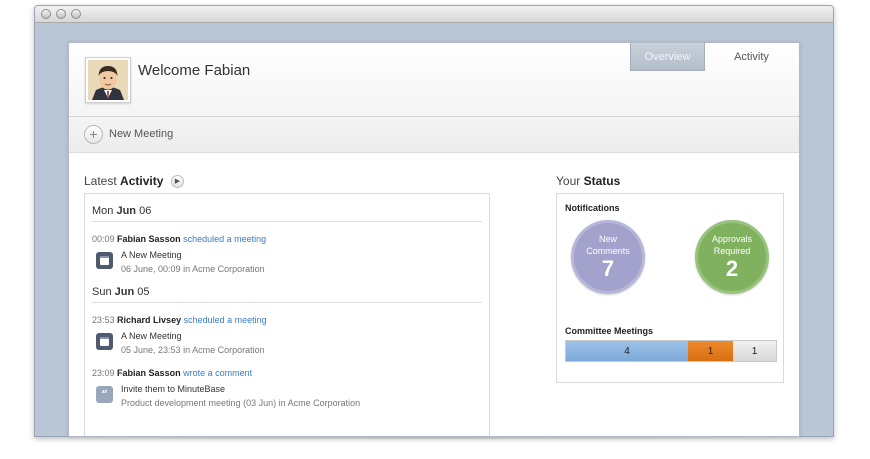  Describe the element at coordinates (732, 268) in the screenshot. I see `approvals-count: 2` at that location.